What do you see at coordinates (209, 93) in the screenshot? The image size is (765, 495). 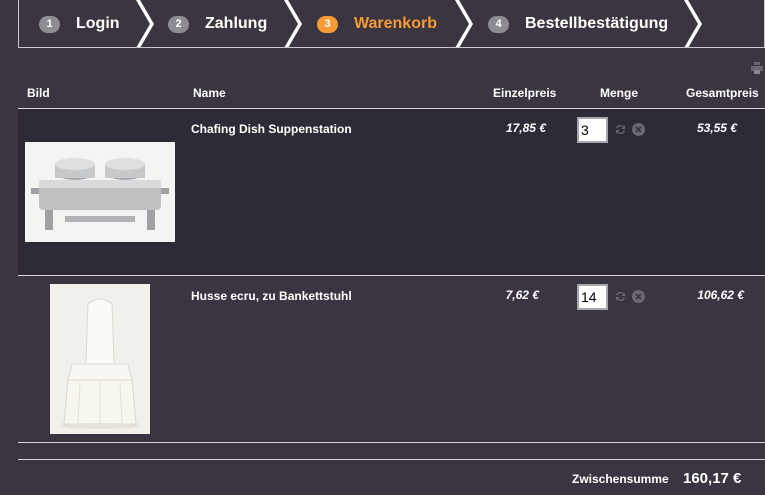 I see `column-header-name: Name` at bounding box center [209, 93].